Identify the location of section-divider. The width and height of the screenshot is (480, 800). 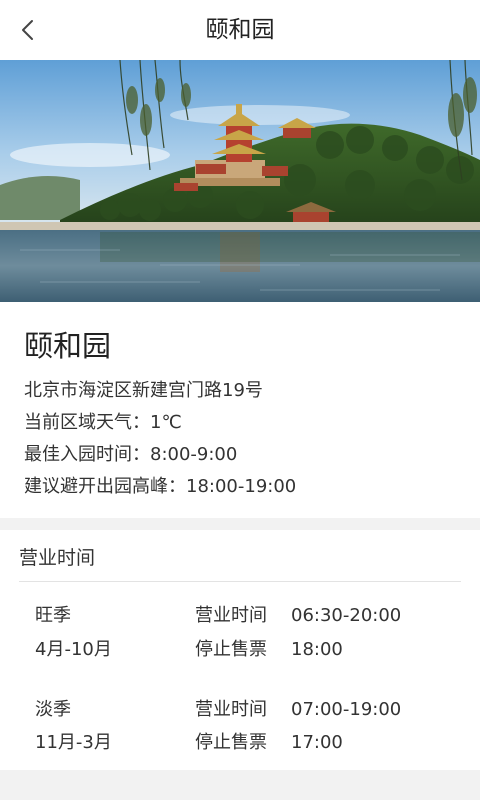
(240, 581).